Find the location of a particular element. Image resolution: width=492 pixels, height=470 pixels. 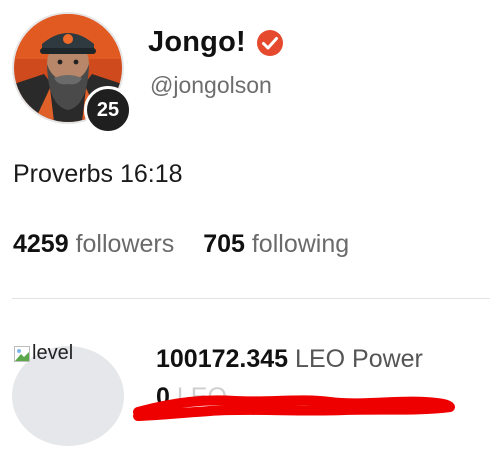

red-redaction-scribble is located at coordinates (294, 408).